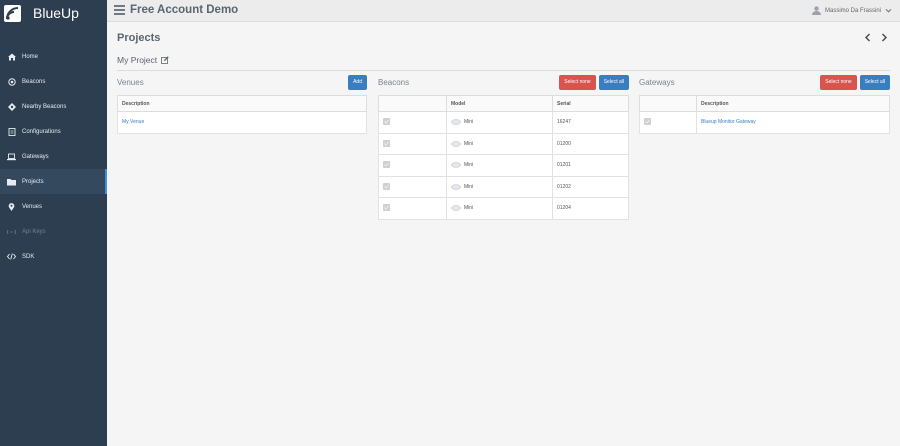  What do you see at coordinates (357, 82) in the screenshot?
I see `add-venue-button: Add` at bounding box center [357, 82].